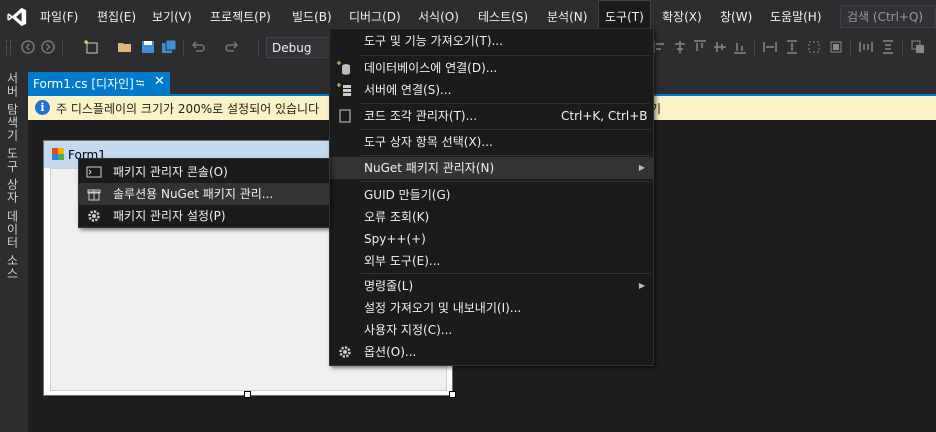 This screenshot has width=936, height=432. What do you see at coordinates (125, 47) in the screenshot?
I see `open-file-icon` at bounding box center [125, 47].